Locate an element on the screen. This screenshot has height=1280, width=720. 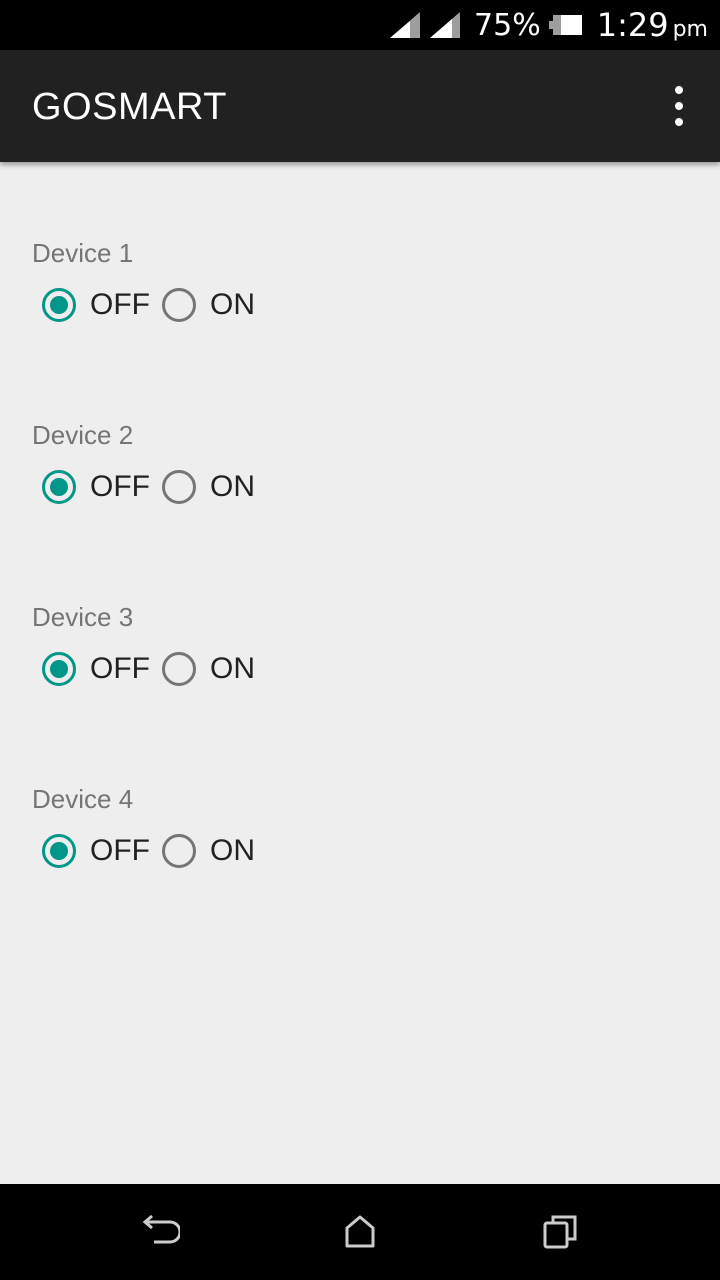
navigation-bar is located at coordinates (360, 1232).